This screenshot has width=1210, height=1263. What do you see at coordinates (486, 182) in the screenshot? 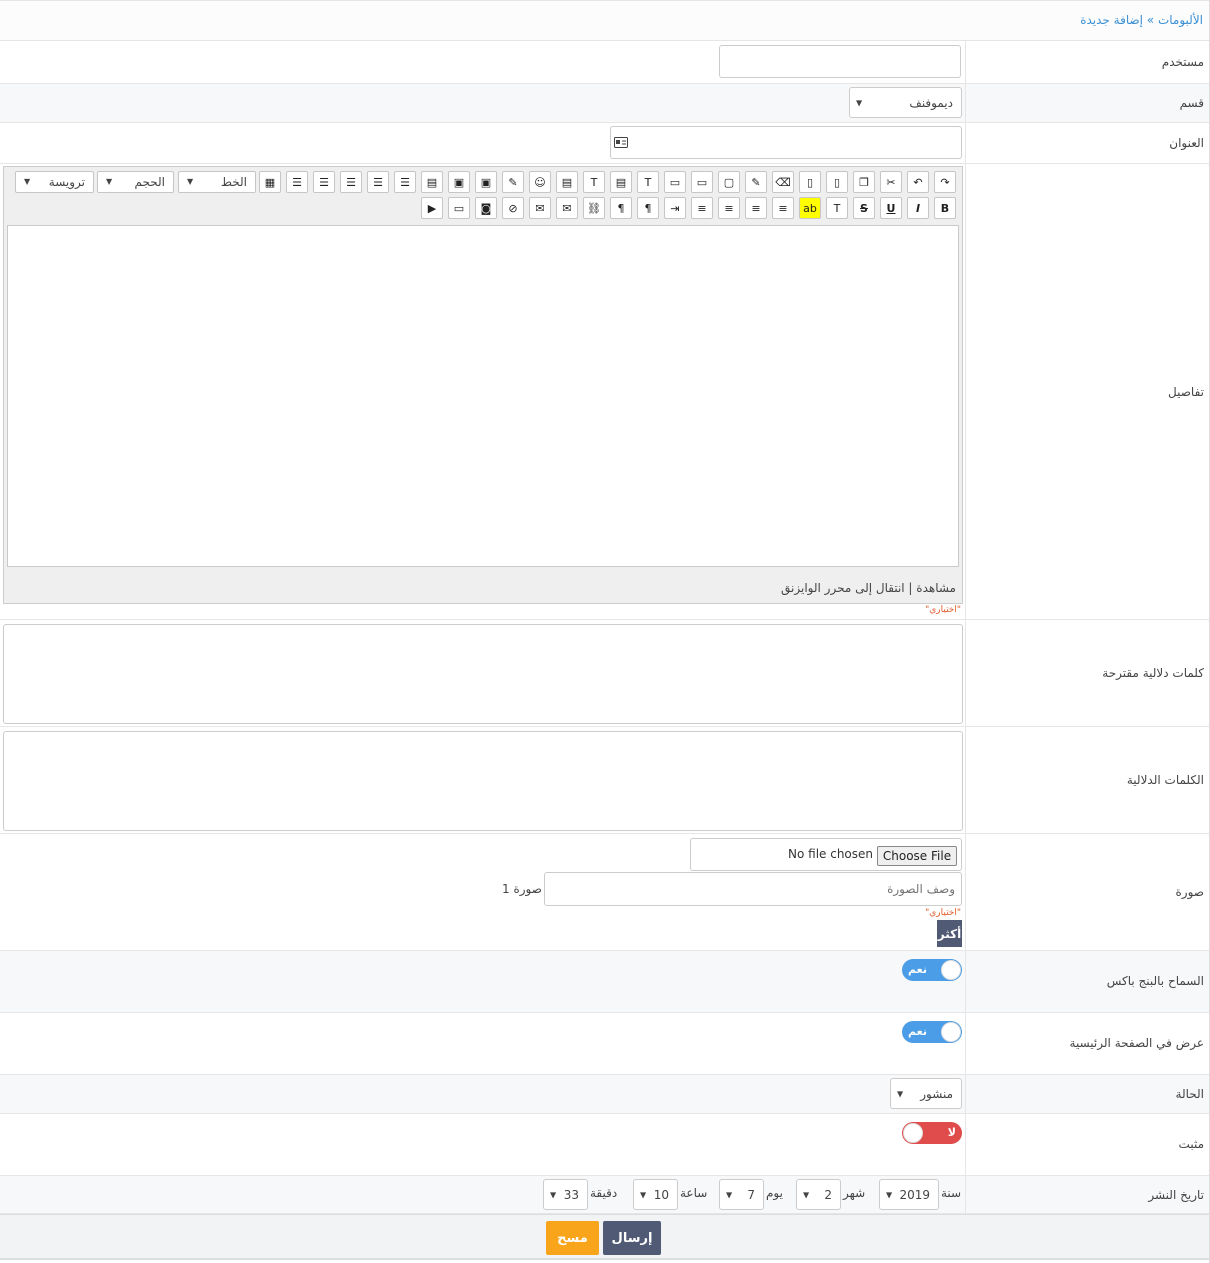
I see `code-icon: ▣` at bounding box center [486, 182].